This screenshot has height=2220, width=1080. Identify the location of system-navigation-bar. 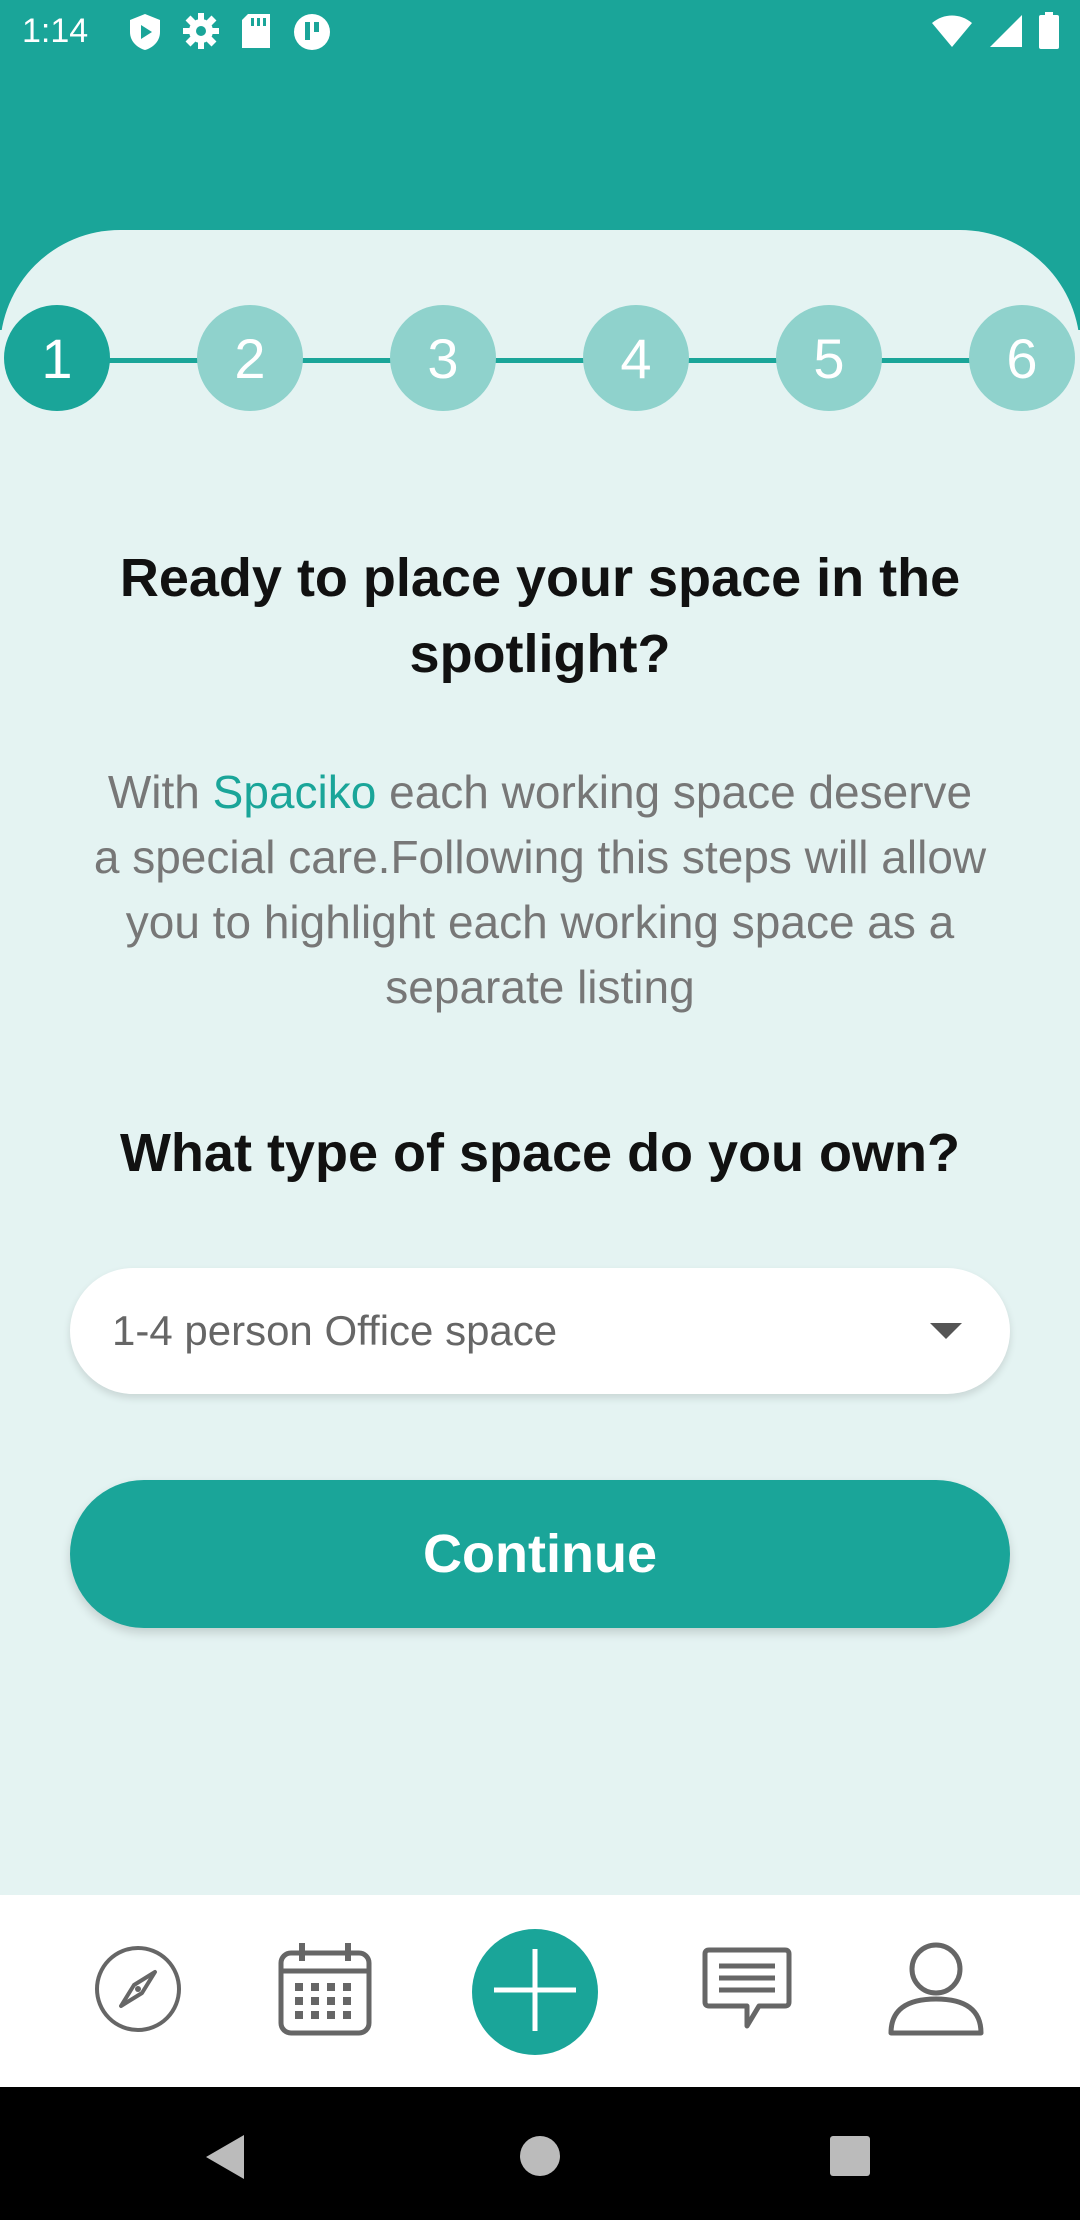
(540, 2153).